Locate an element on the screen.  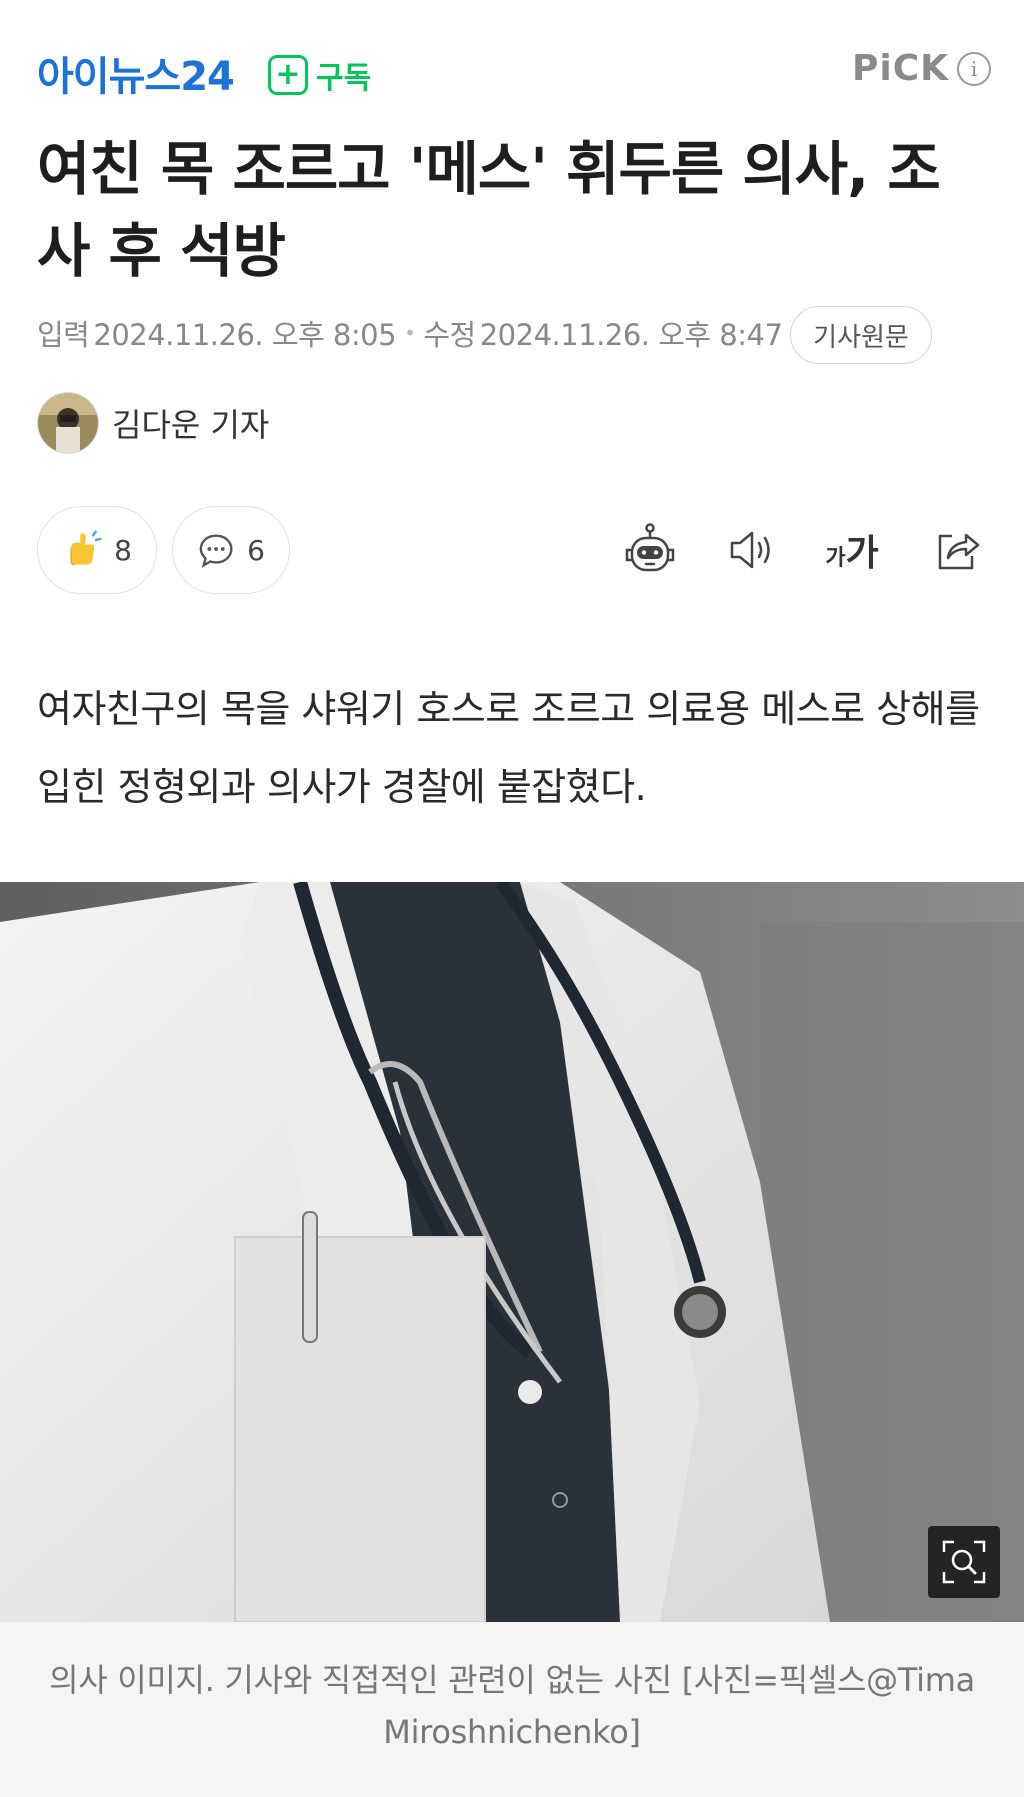
pick-badge: PiCK i is located at coordinates (922, 68).